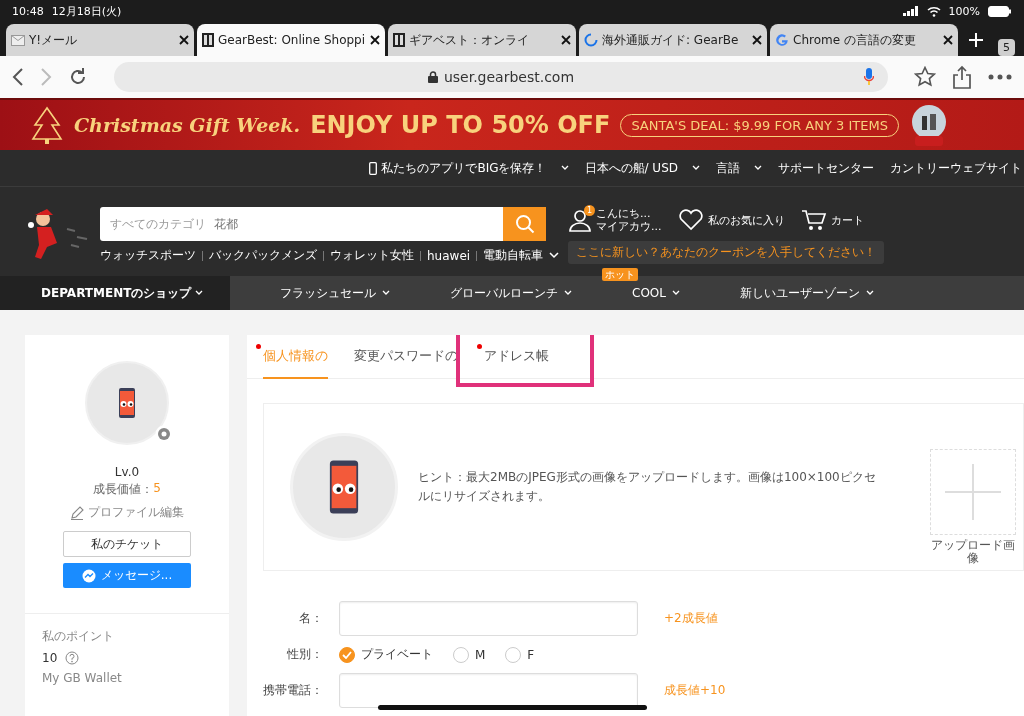 This screenshot has width=1024, height=716. I want to click on radio-option: M, so click(469, 654).